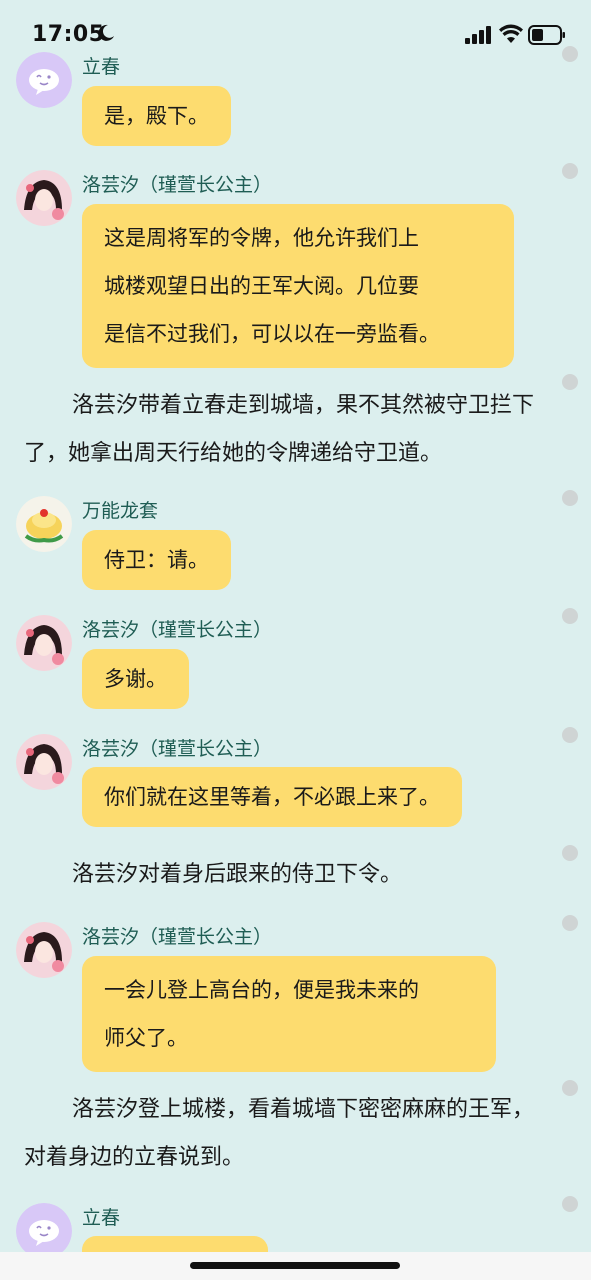  I want to click on bubble-line: 侍卫：请。, so click(156, 560).